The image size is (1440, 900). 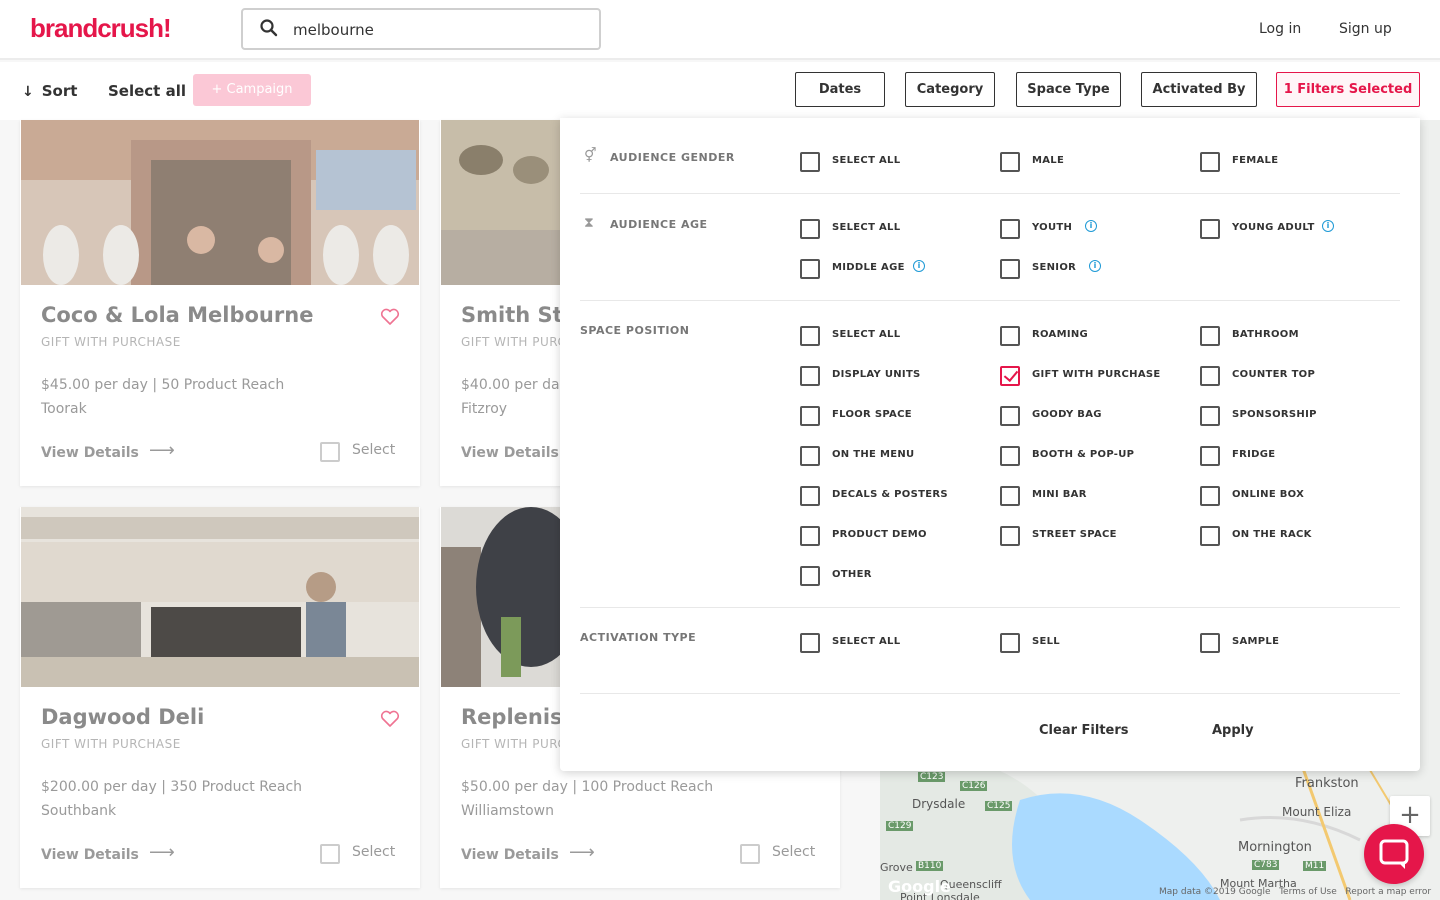 I want to click on google-logo: Google, so click(x=919, y=886).